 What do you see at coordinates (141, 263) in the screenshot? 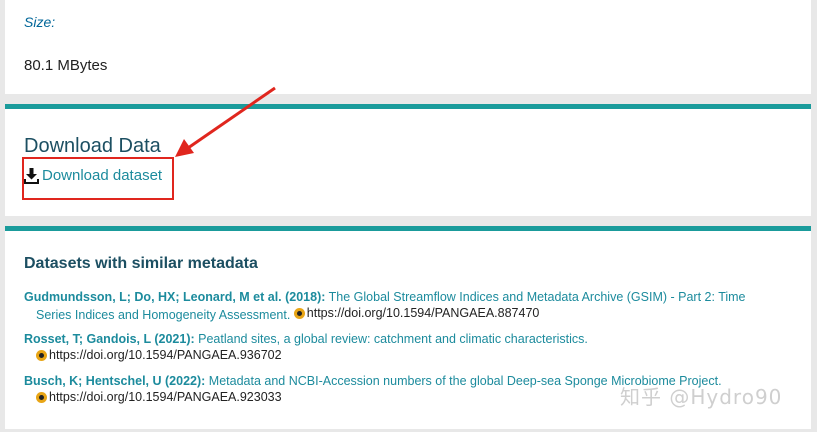
I see `similar-datasets-title: Datasets with similar metadata` at bounding box center [141, 263].